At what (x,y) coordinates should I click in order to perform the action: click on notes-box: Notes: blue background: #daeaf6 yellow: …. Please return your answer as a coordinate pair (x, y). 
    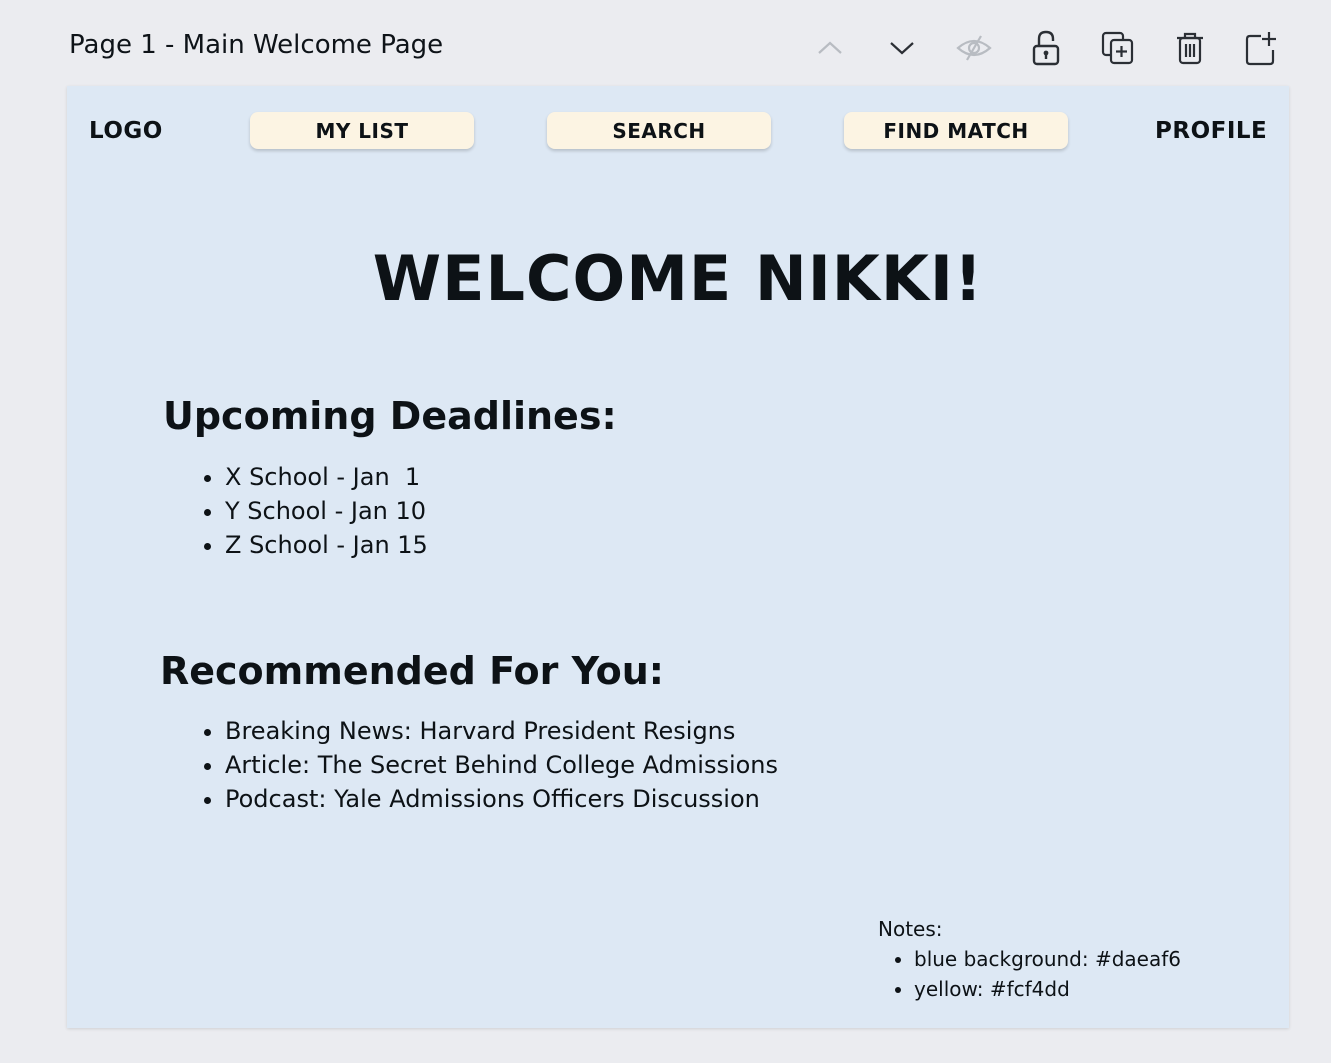
    Looking at the image, I should click on (1029, 959).